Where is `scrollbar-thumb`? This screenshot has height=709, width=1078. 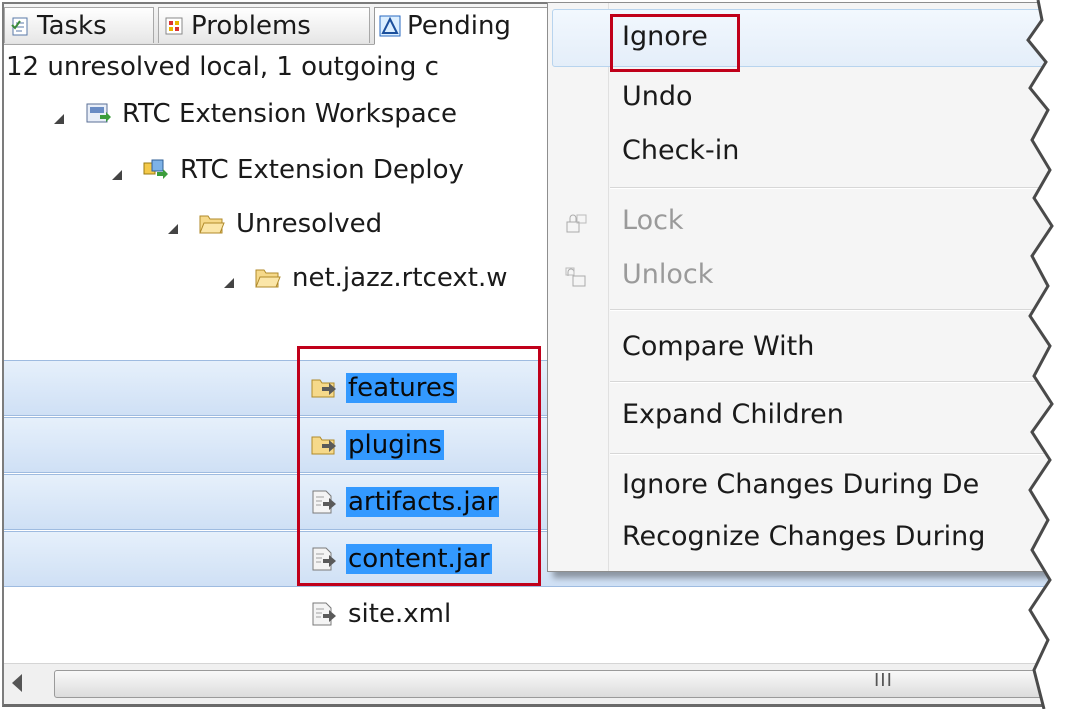 scrollbar-thumb is located at coordinates (549, 684).